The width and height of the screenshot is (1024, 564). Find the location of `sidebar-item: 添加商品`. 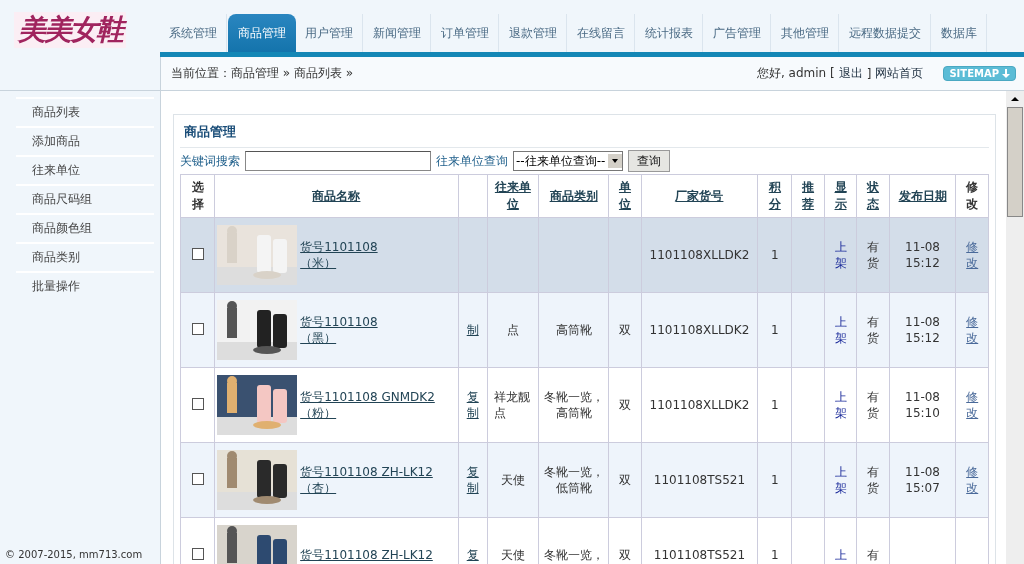

sidebar-item: 添加商品 is located at coordinates (85, 140).